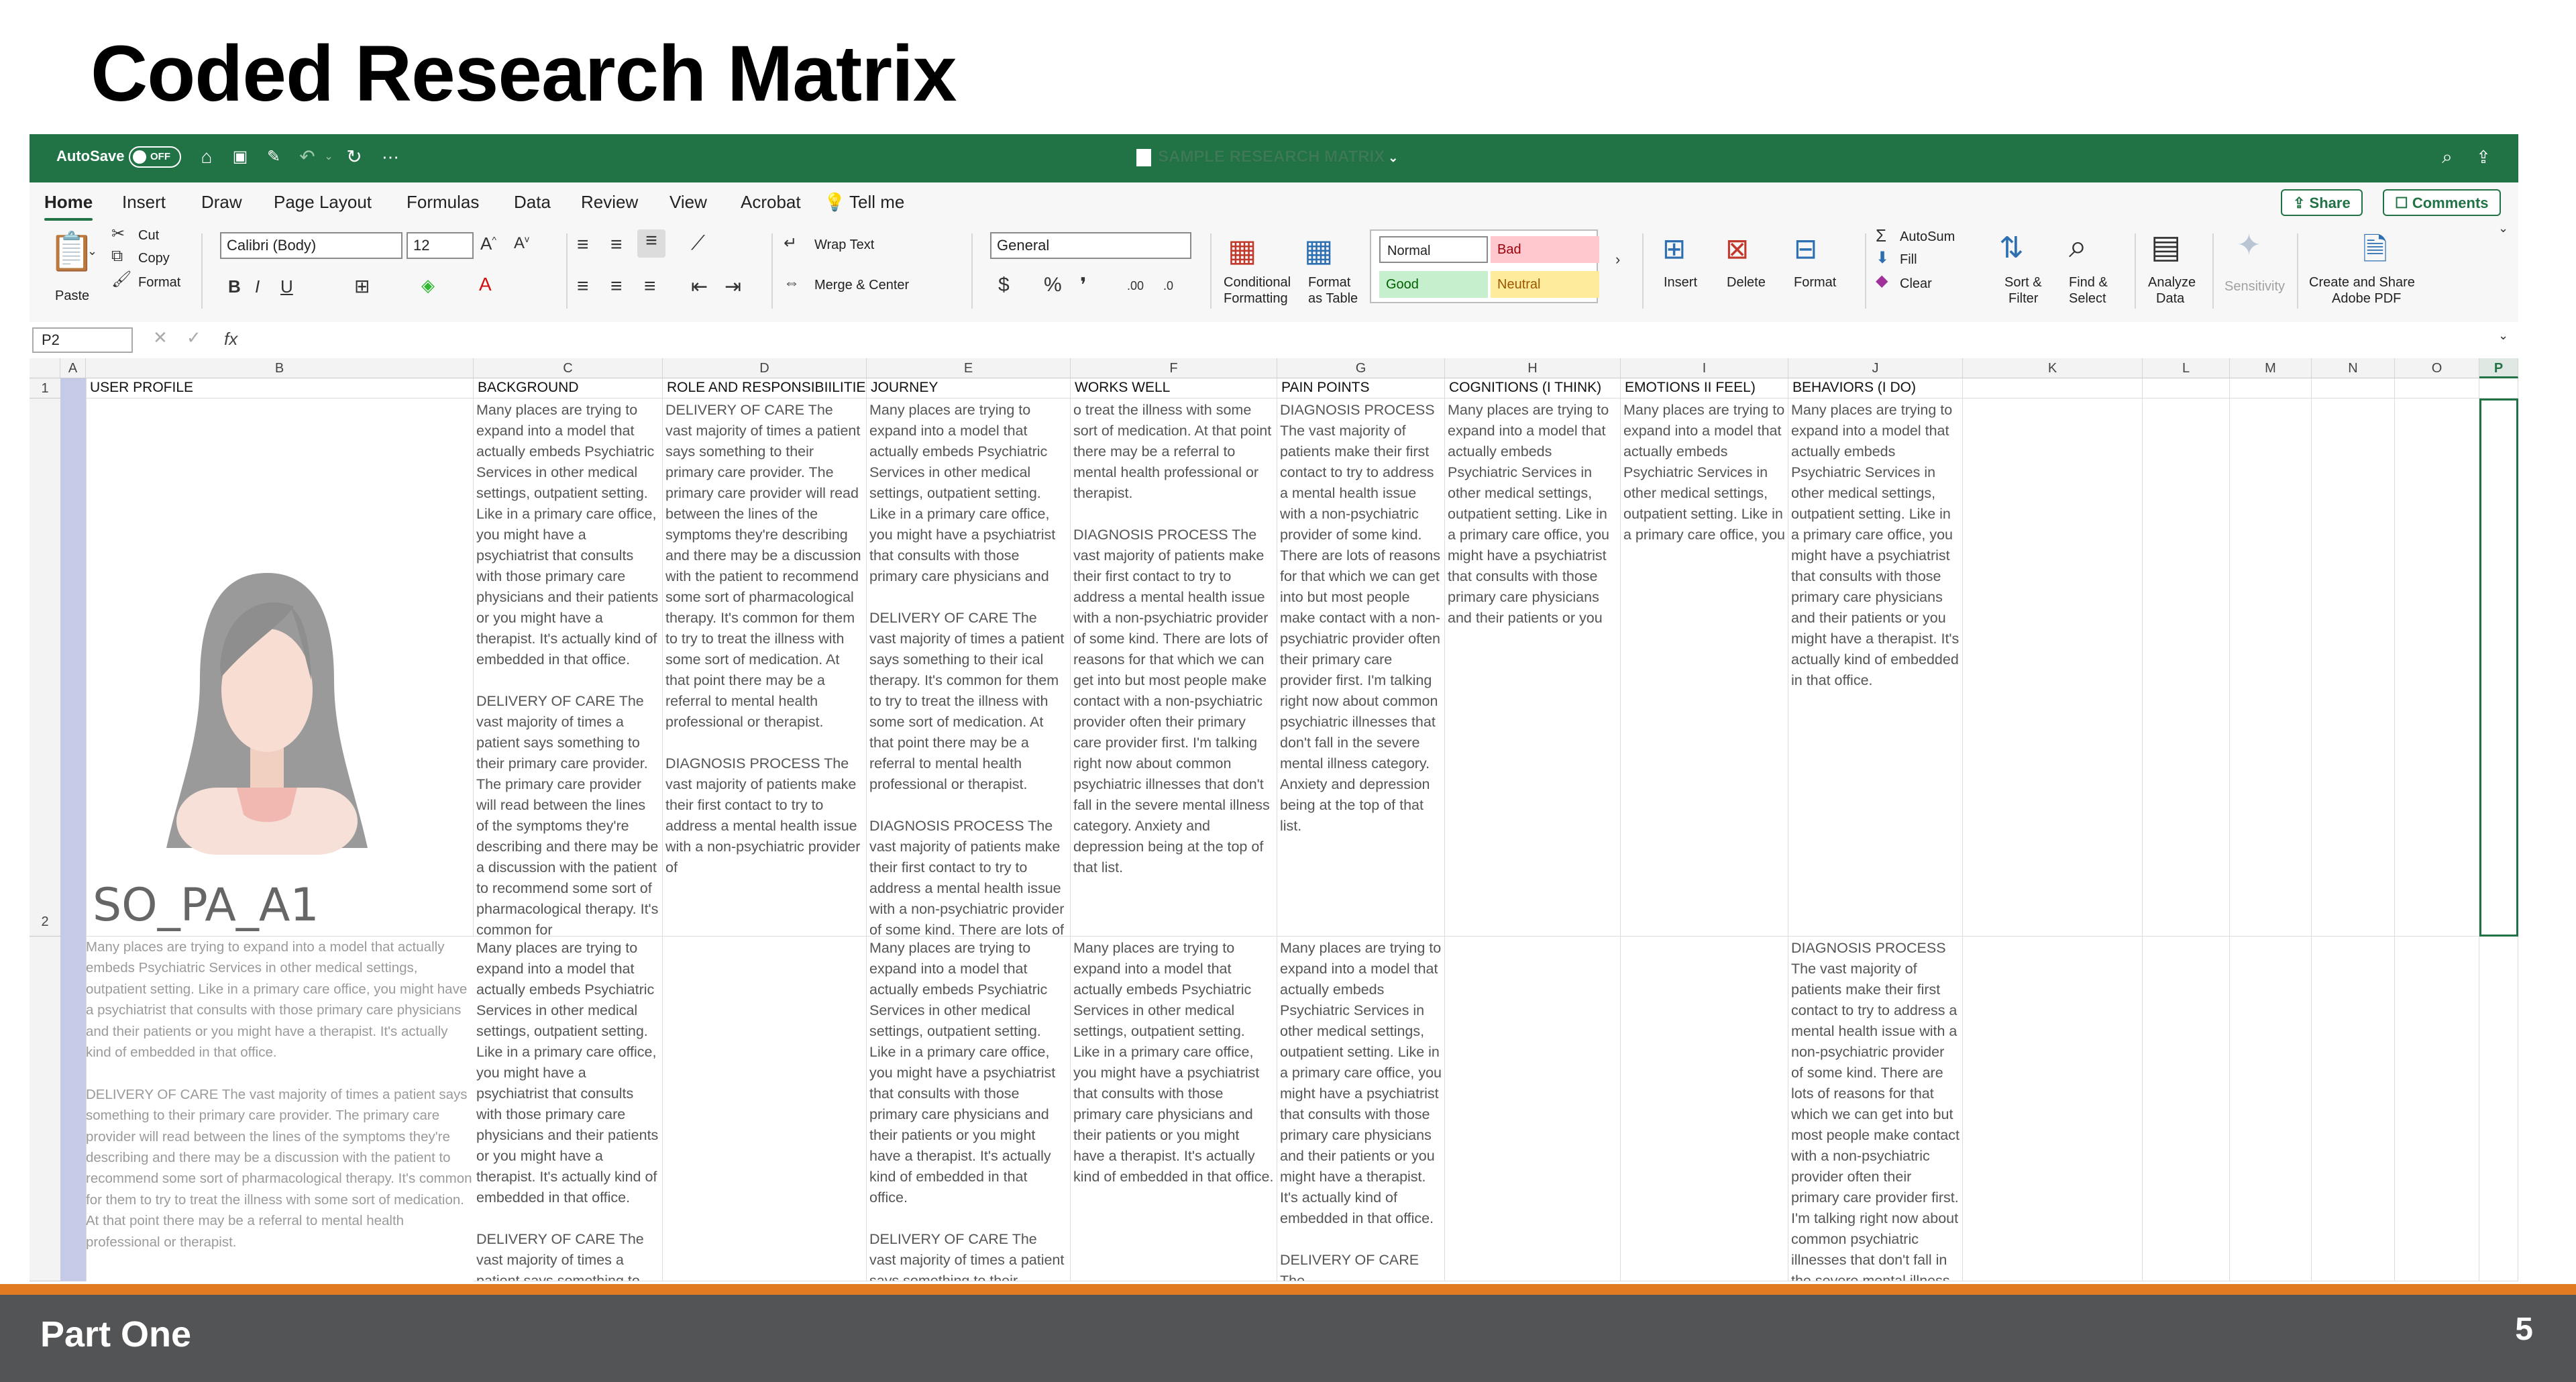 The width and height of the screenshot is (2576, 1382). Describe the element at coordinates (1174, 388) in the screenshot. I see `header-works-well: WORKS WELL` at that location.